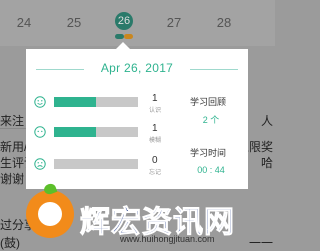  I want to click on bg-text: (鼓), so click(10, 243).